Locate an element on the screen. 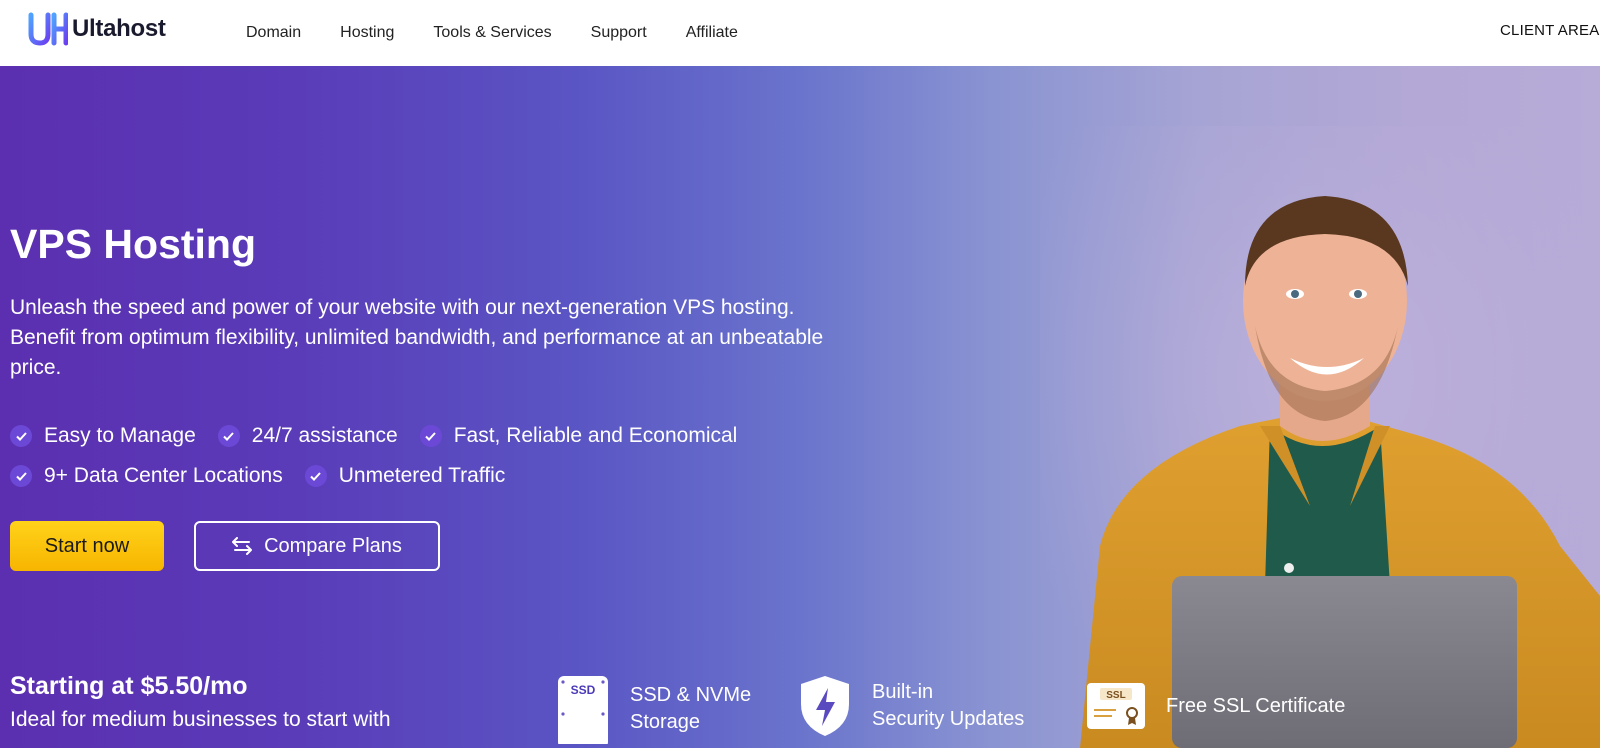 The image size is (1600, 748). ssl-label: Free SSL Certificate is located at coordinates (1256, 705).